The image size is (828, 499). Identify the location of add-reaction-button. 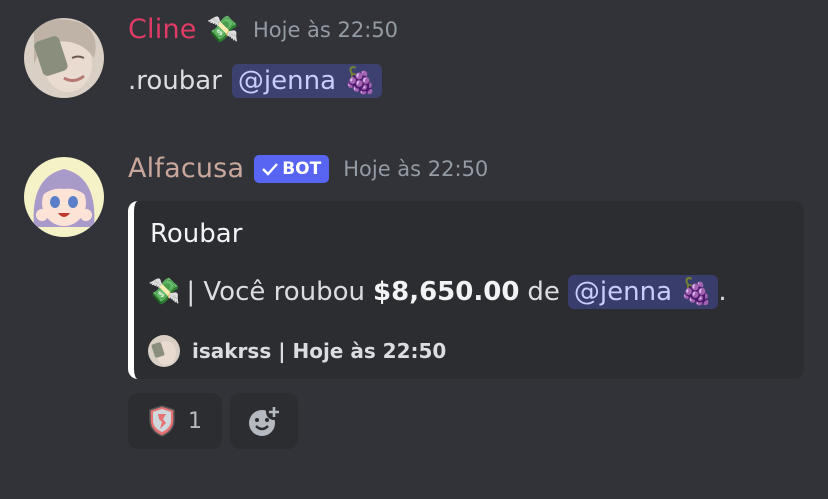
(264, 421).